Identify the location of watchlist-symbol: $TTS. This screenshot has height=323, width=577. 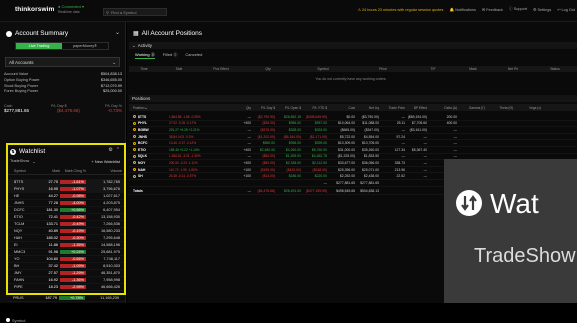
(23, 182).